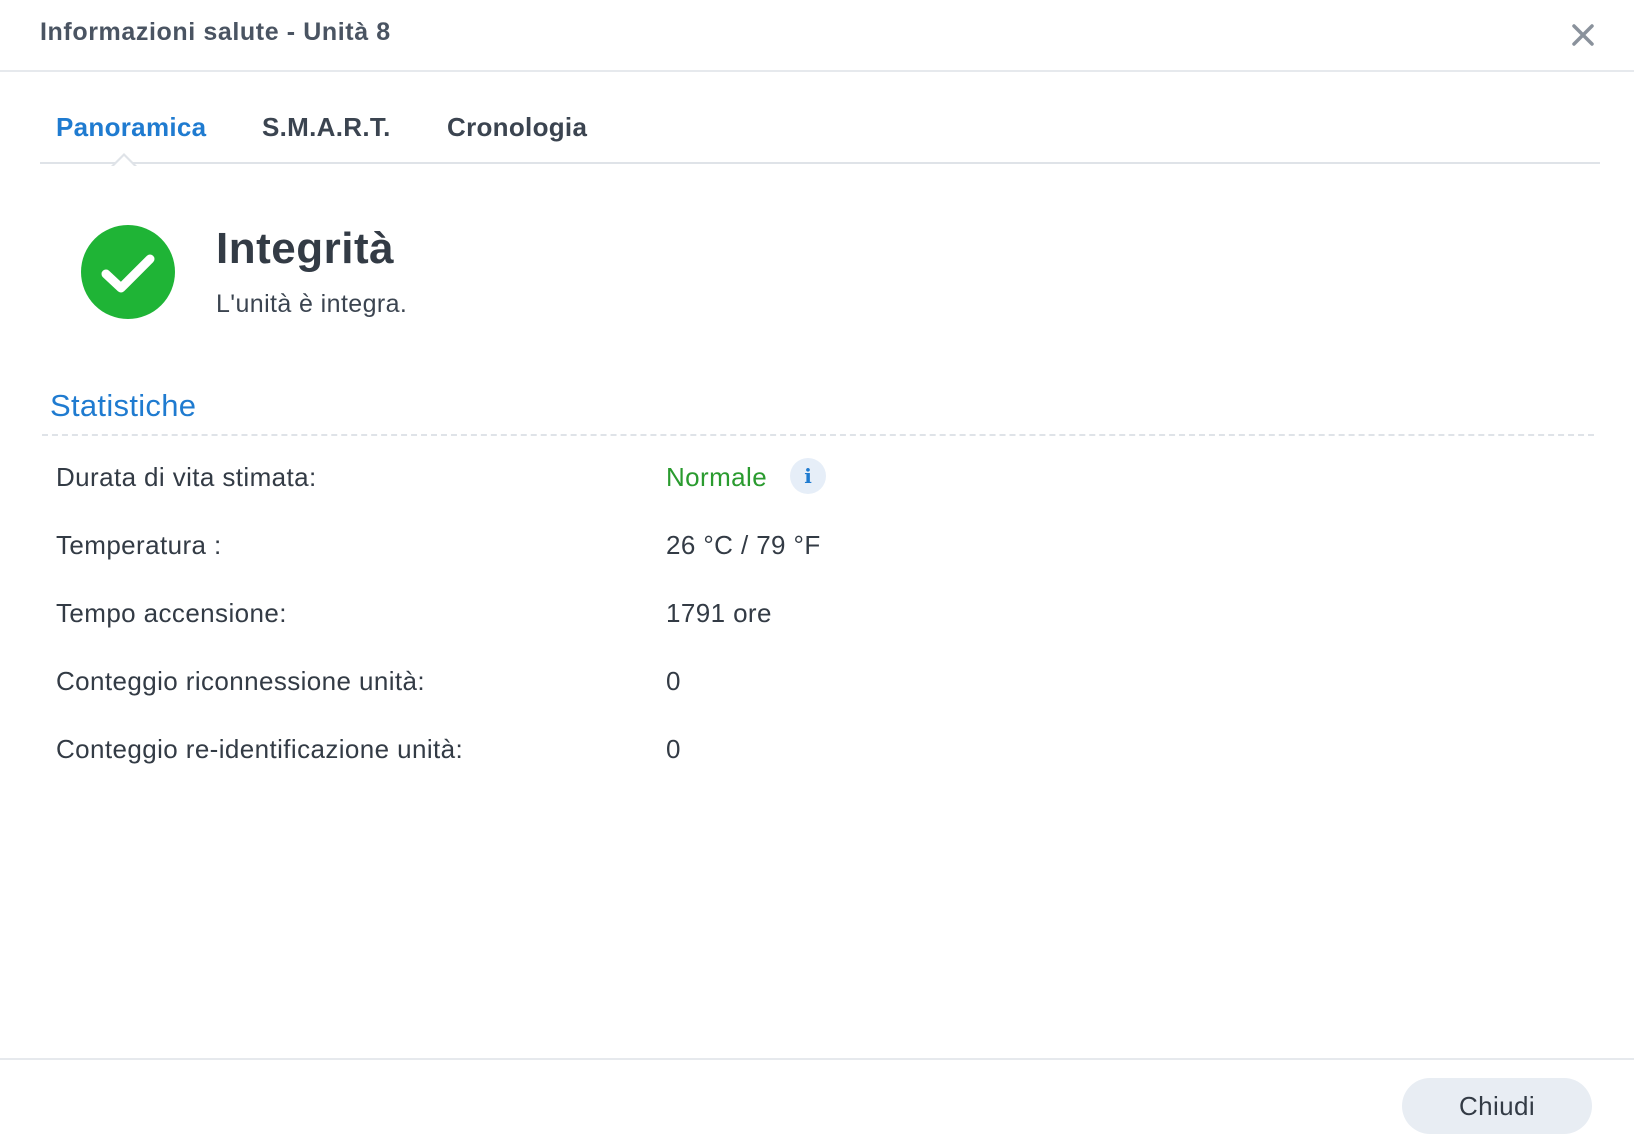 The height and width of the screenshot is (1148, 1634). Describe the element at coordinates (806, 686) in the screenshot. I see `stat-row-reconnection-count: Conteggio riconnessione unità: 0` at that location.